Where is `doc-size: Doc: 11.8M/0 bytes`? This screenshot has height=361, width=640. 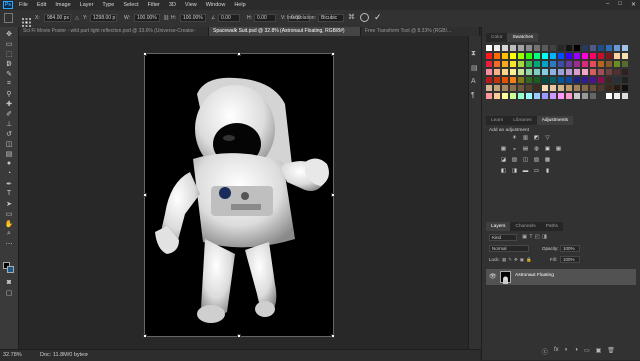
doc-size: Doc: 11.8M/0 bytes is located at coordinates (63, 355).